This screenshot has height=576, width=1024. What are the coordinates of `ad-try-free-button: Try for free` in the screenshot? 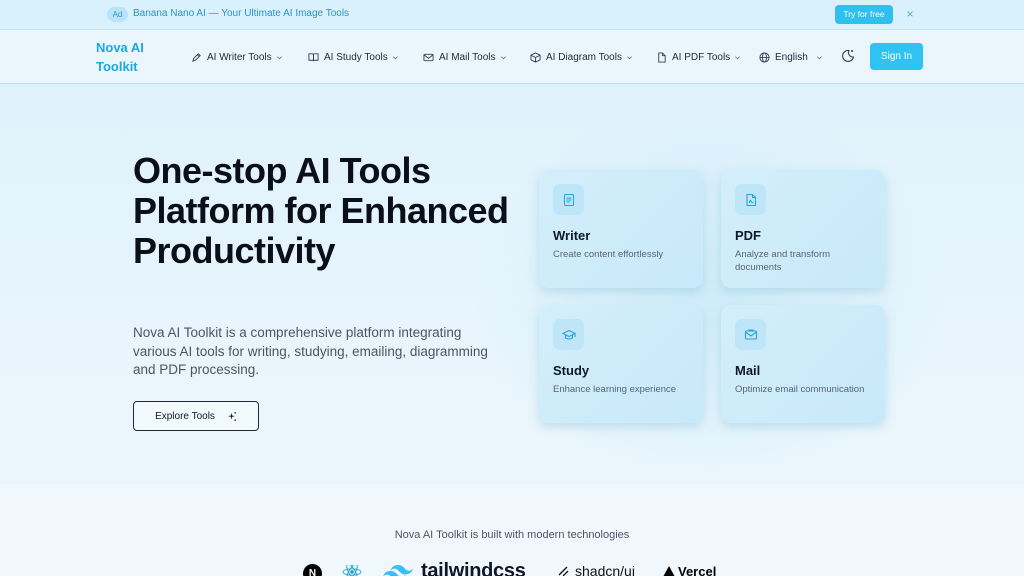 It's located at (864, 14).